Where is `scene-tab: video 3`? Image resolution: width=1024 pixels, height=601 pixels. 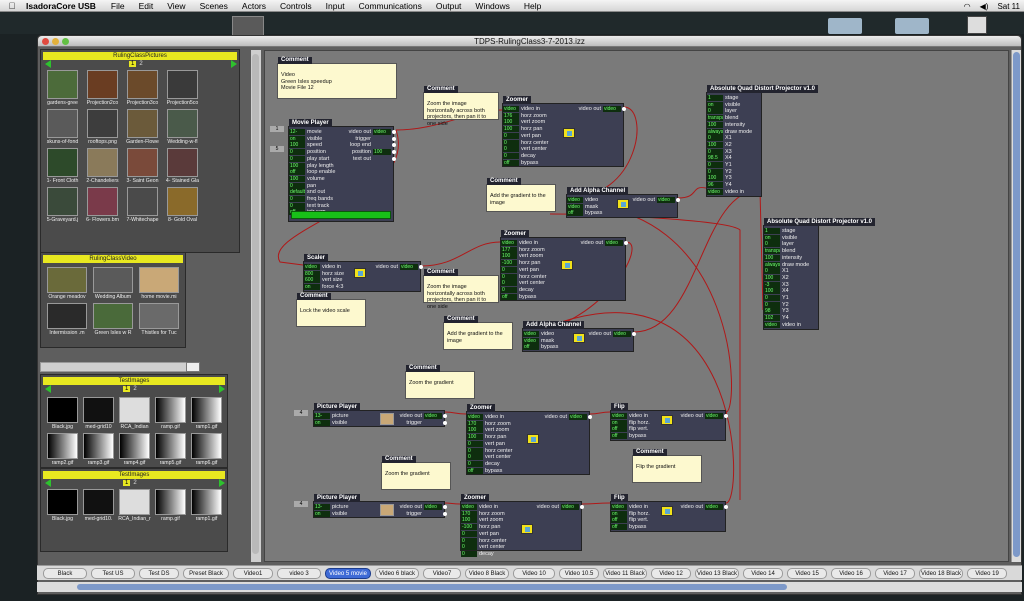
scene-tab: video 3 is located at coordinates (299, 573).